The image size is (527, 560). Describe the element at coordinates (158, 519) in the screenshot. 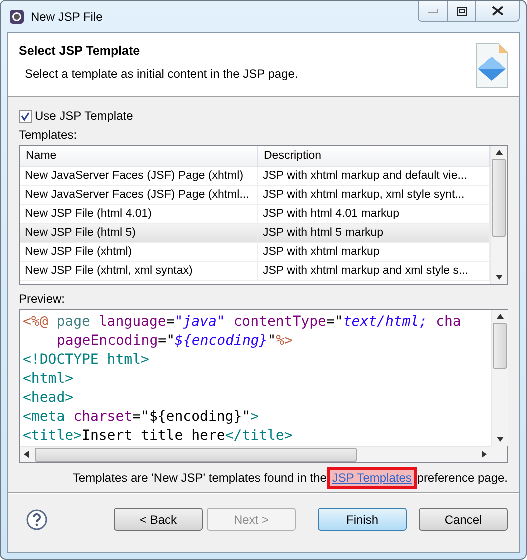

I see `dialog-button: < Back` at that location.